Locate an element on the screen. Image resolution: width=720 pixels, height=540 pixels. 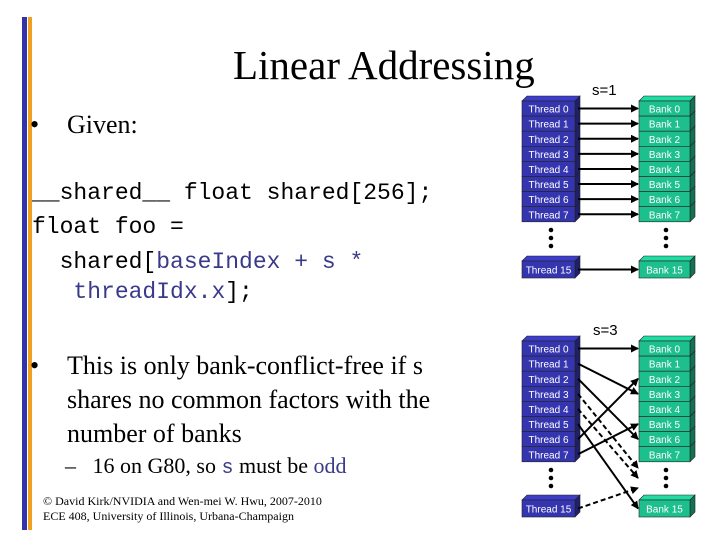
stride-label: s=3 is located at coordinates (605, 330).